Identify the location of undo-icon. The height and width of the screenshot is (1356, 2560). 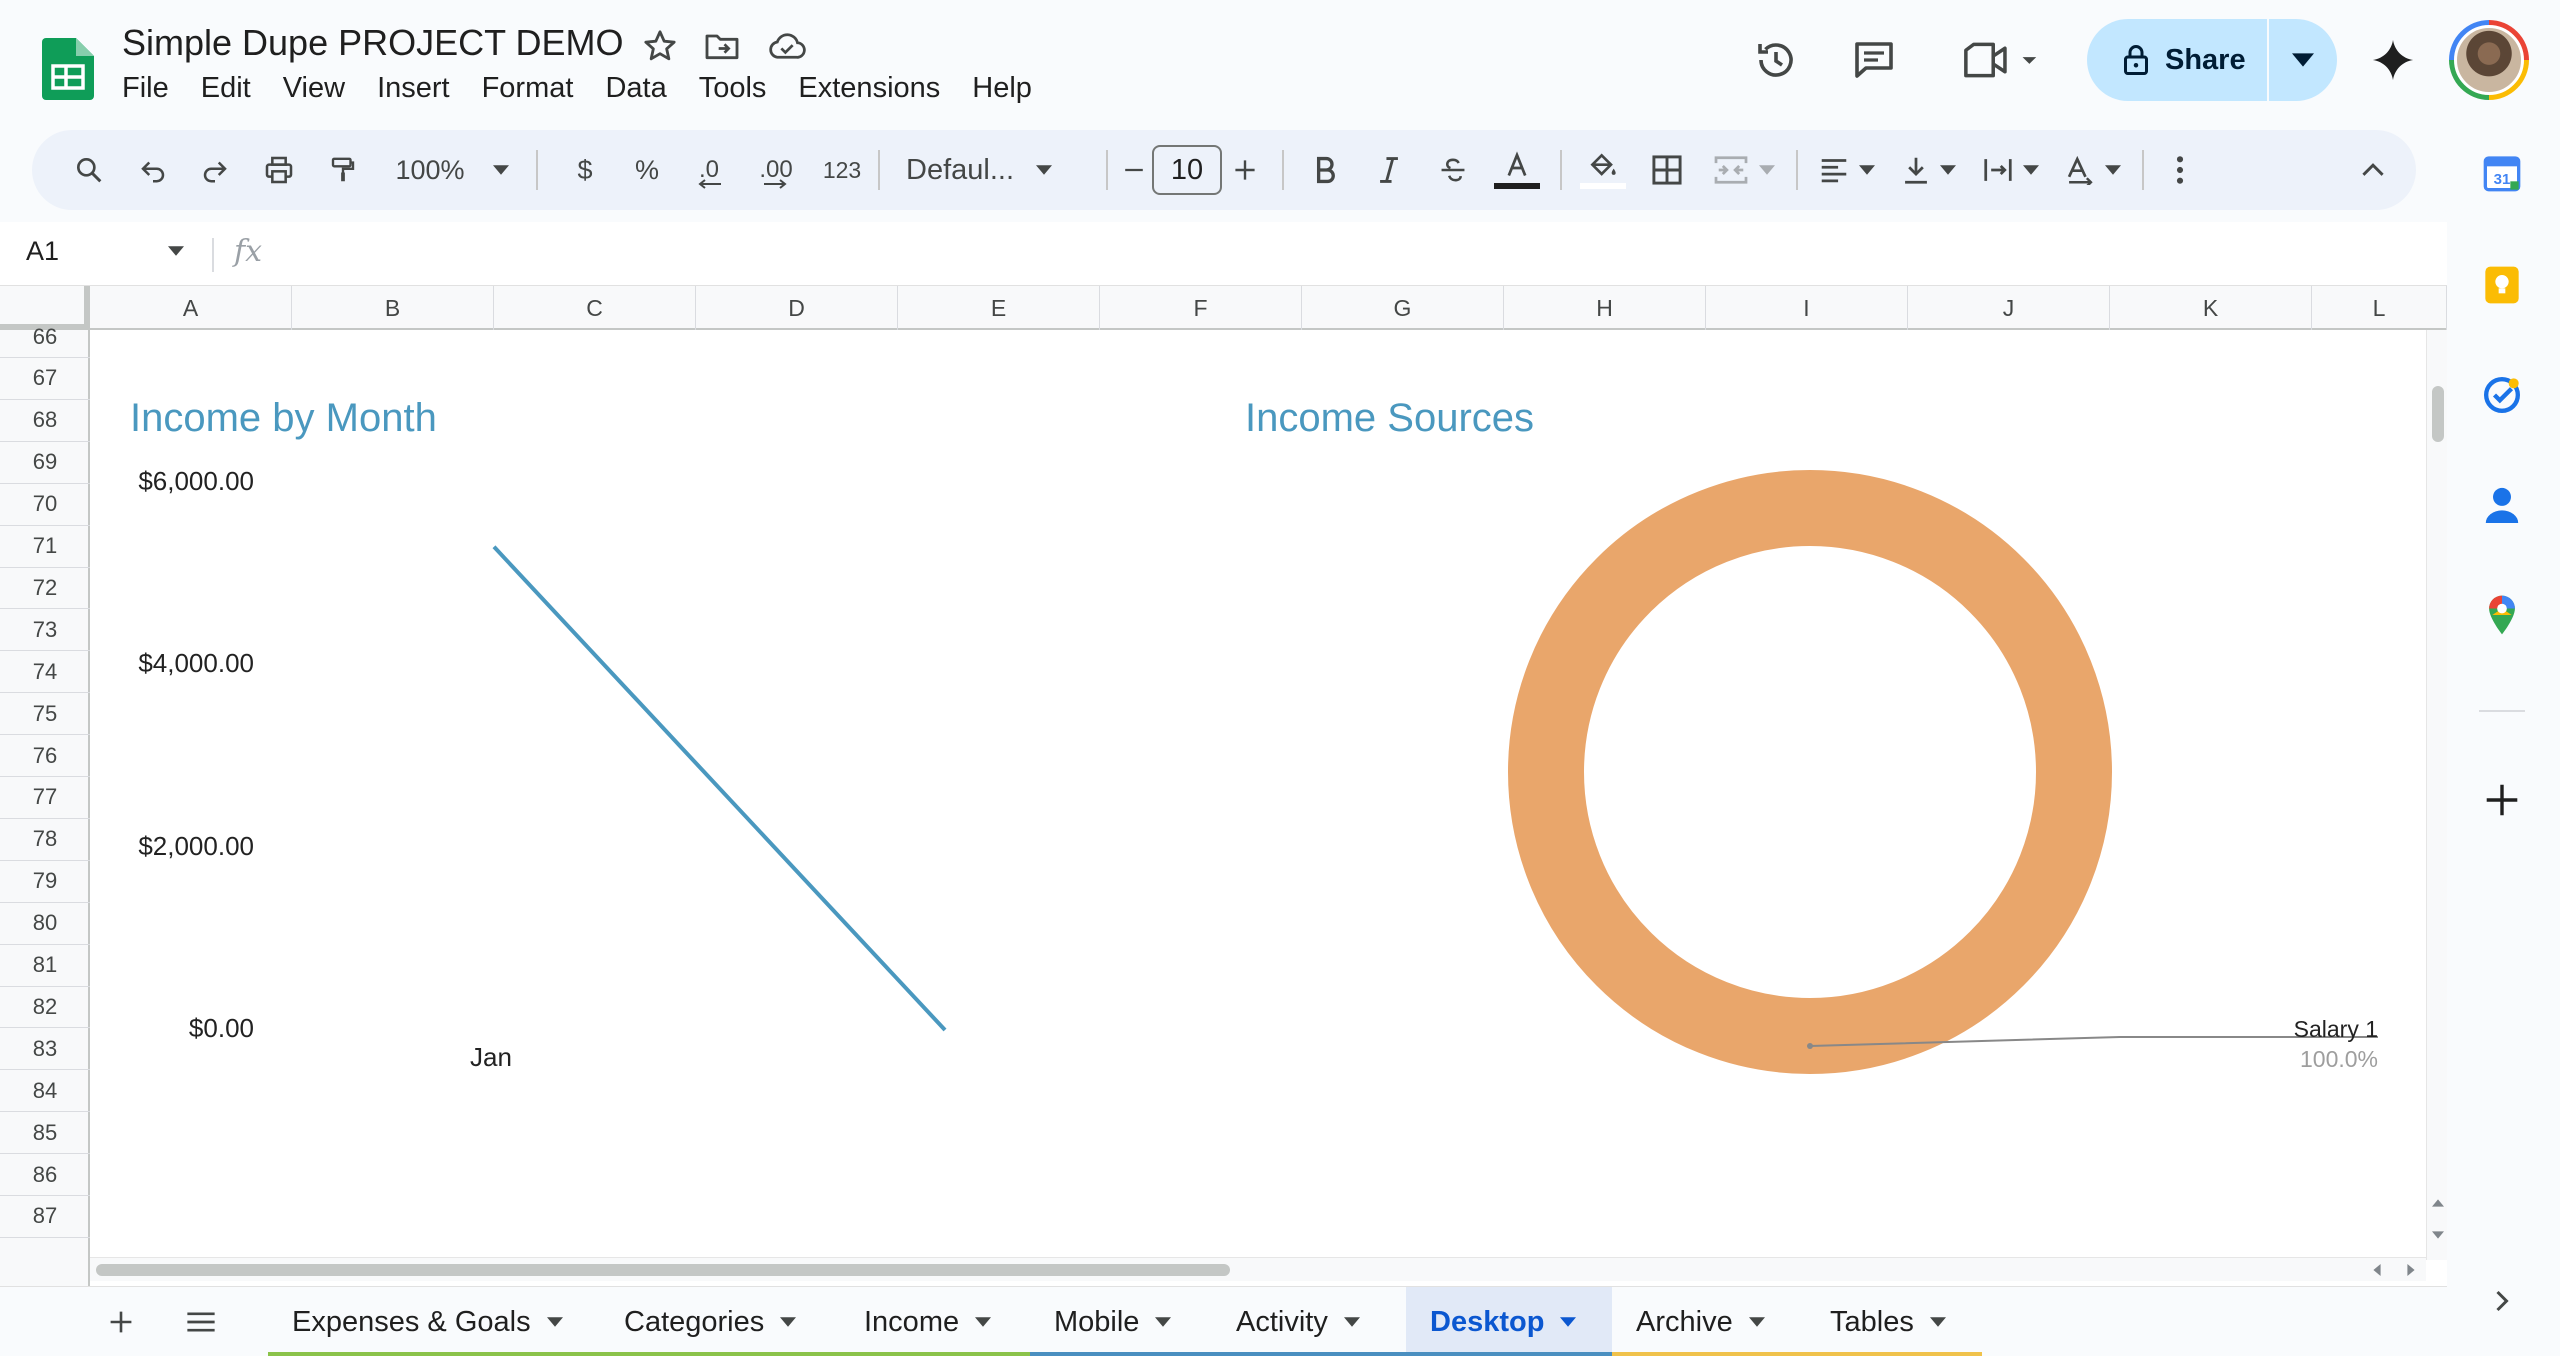
(153, 170).